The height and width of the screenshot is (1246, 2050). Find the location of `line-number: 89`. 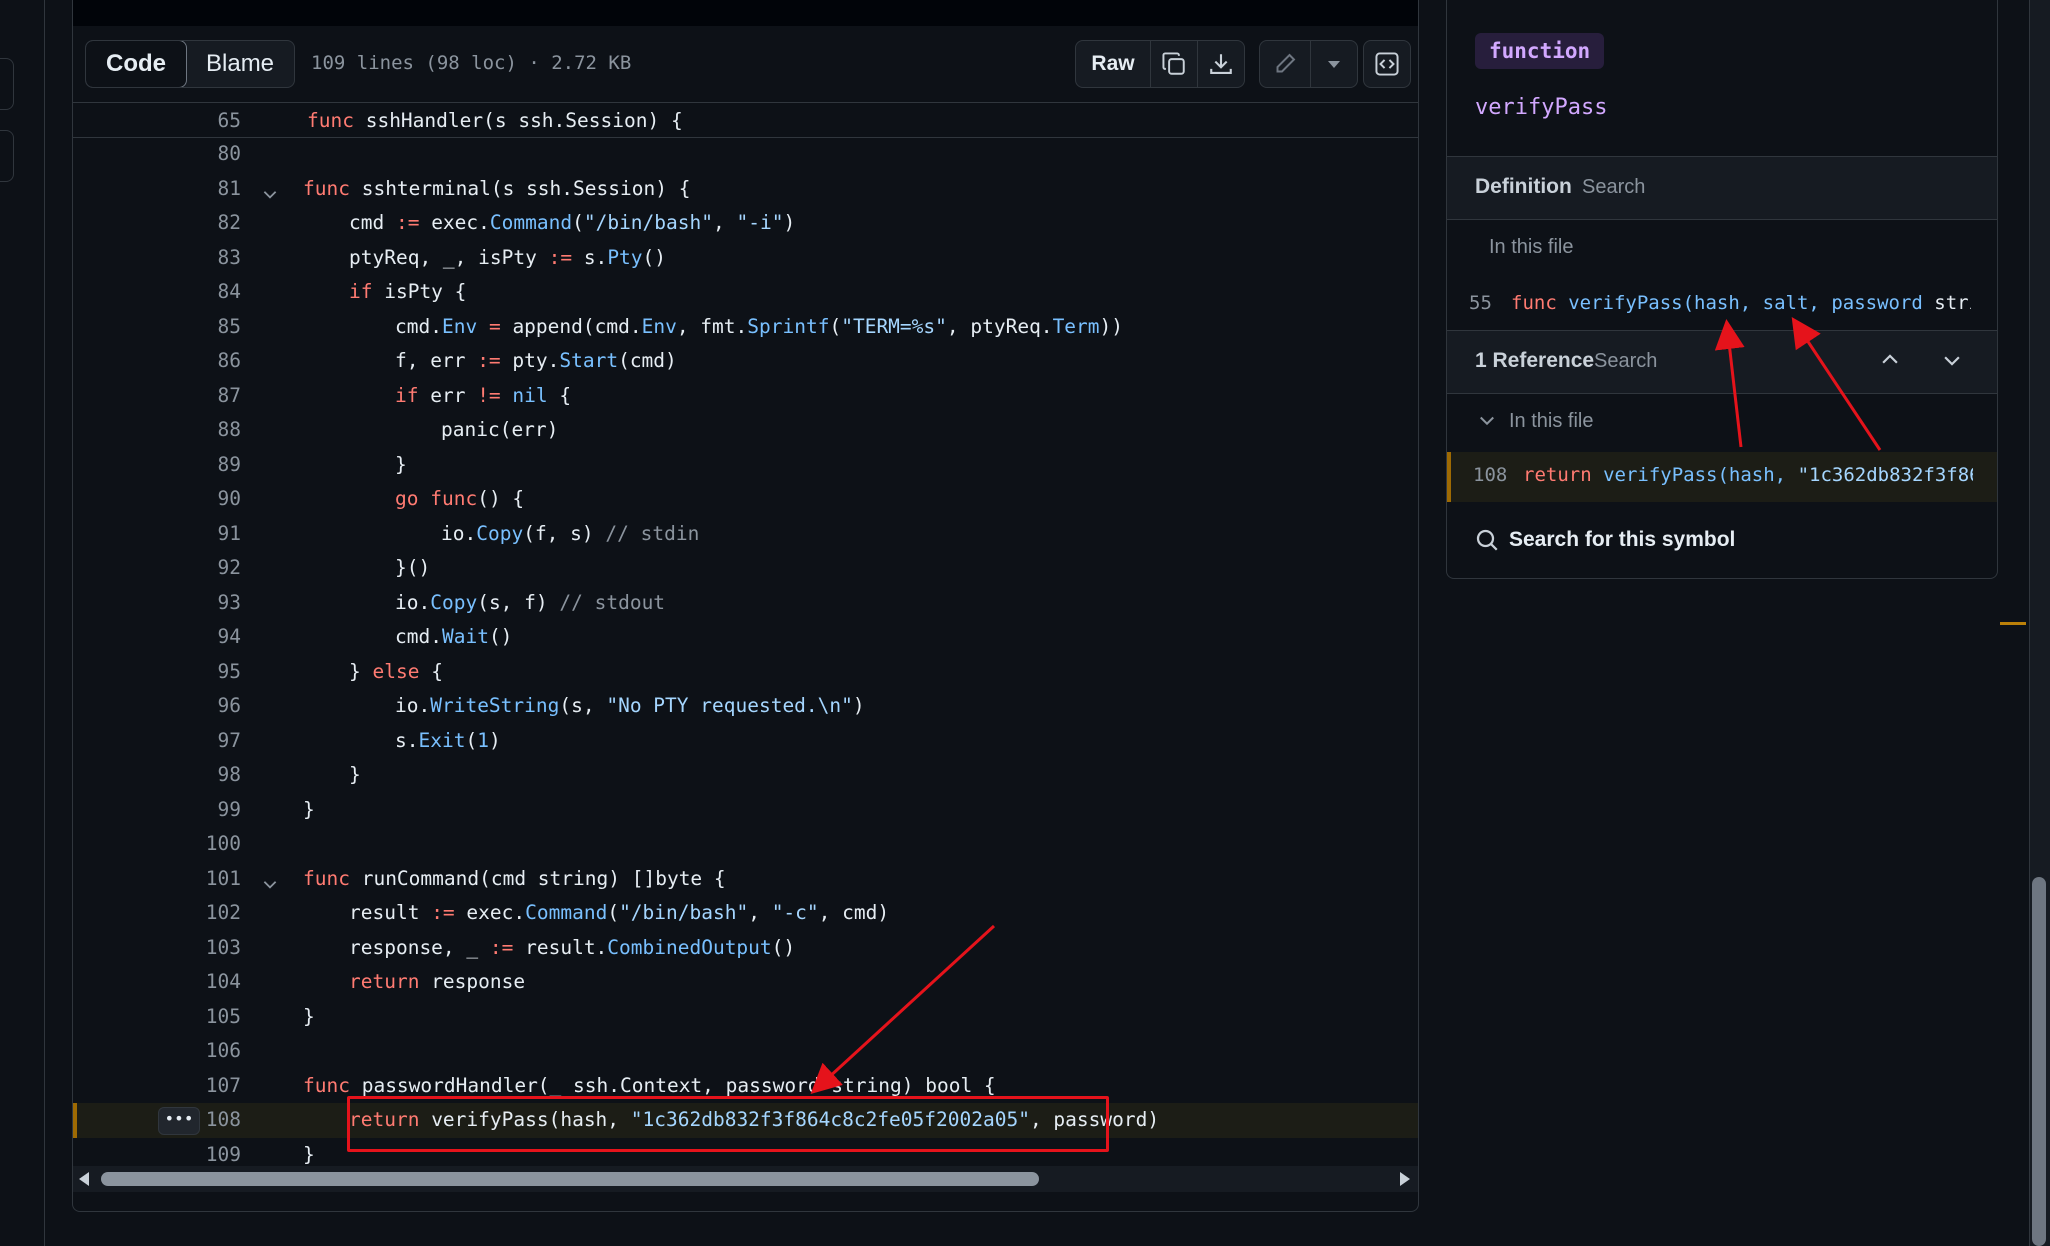

line-number: 89 is located at coordinates (195, 465).